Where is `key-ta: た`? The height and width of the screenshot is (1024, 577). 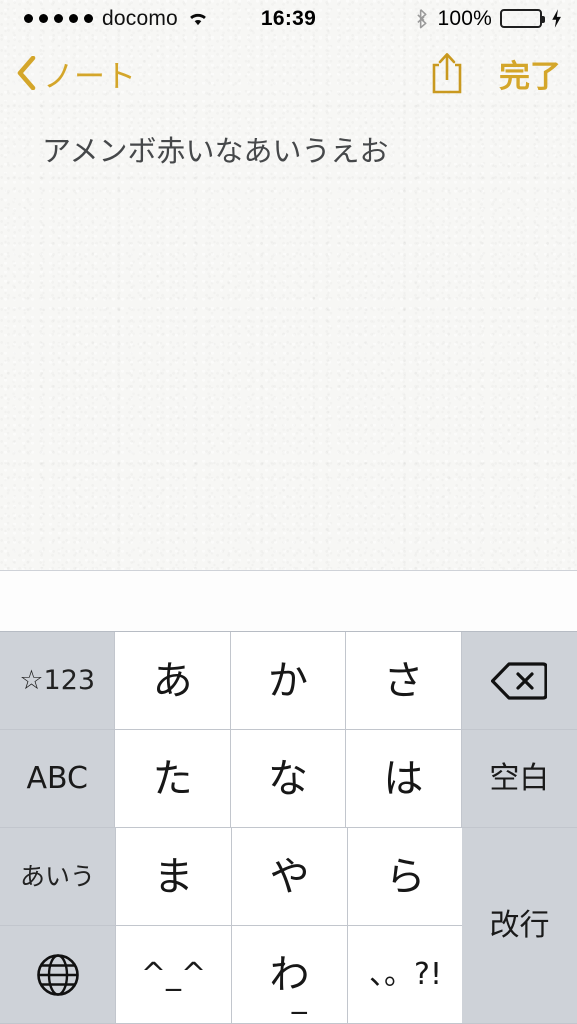 key-ta: た is located at coordinates (173, 779).